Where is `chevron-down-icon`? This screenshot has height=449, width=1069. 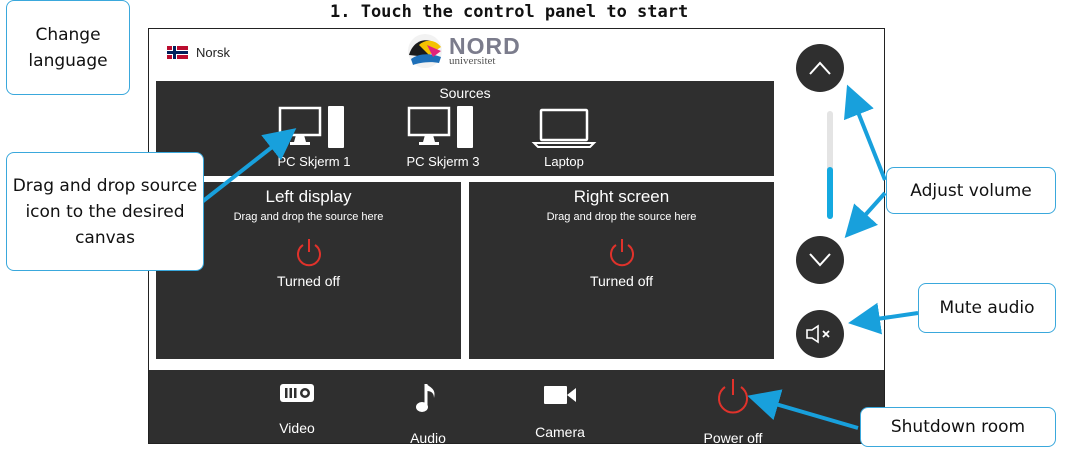
chevron-down-icon is located at coordinates (820, 260).